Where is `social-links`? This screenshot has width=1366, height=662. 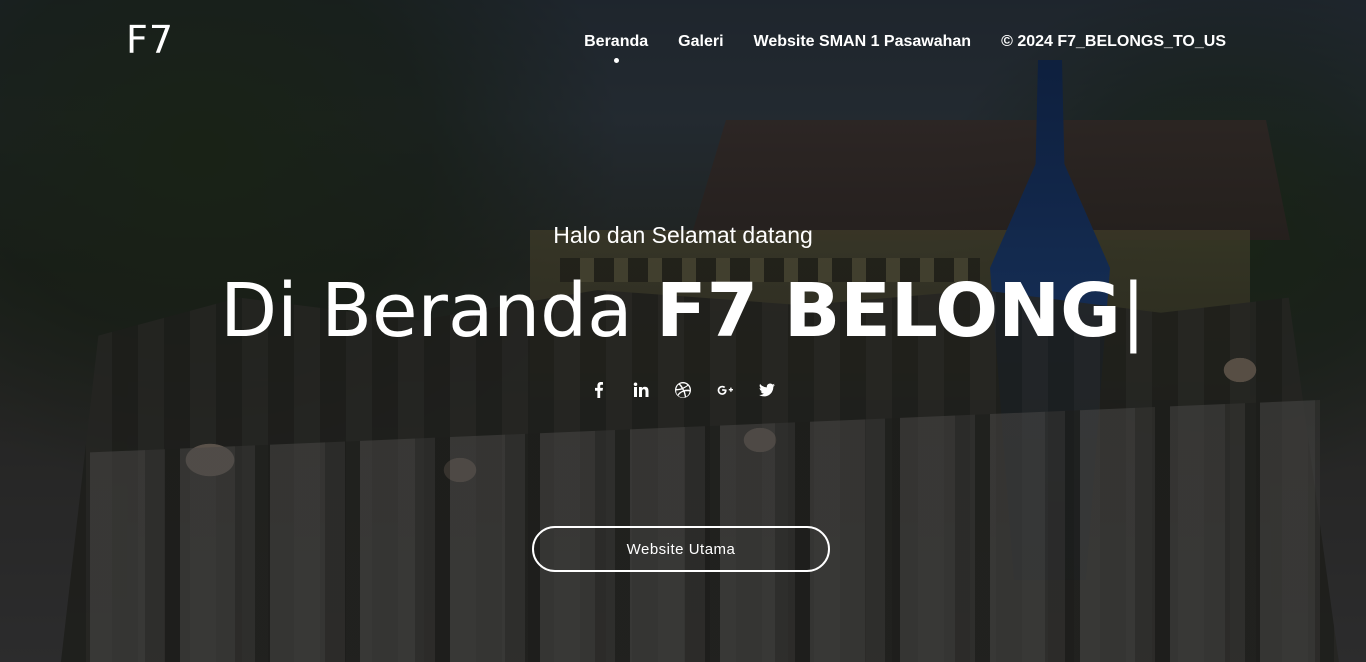 social-links is located at coordinates (683, 390).